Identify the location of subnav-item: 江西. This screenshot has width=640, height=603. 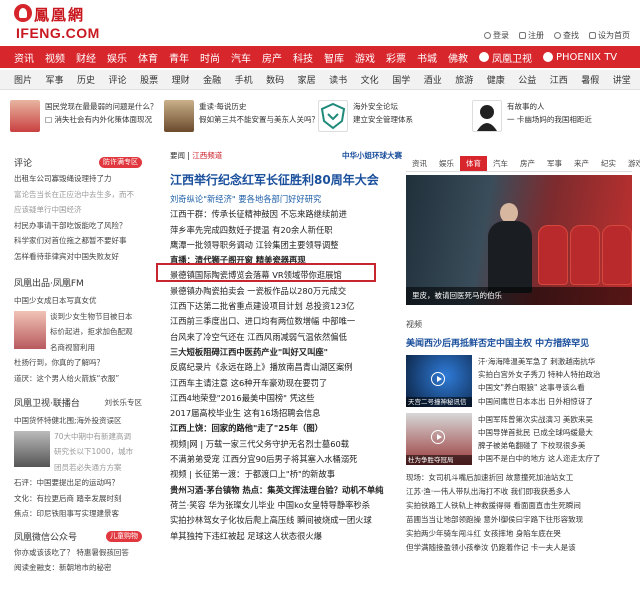
(559, 79).